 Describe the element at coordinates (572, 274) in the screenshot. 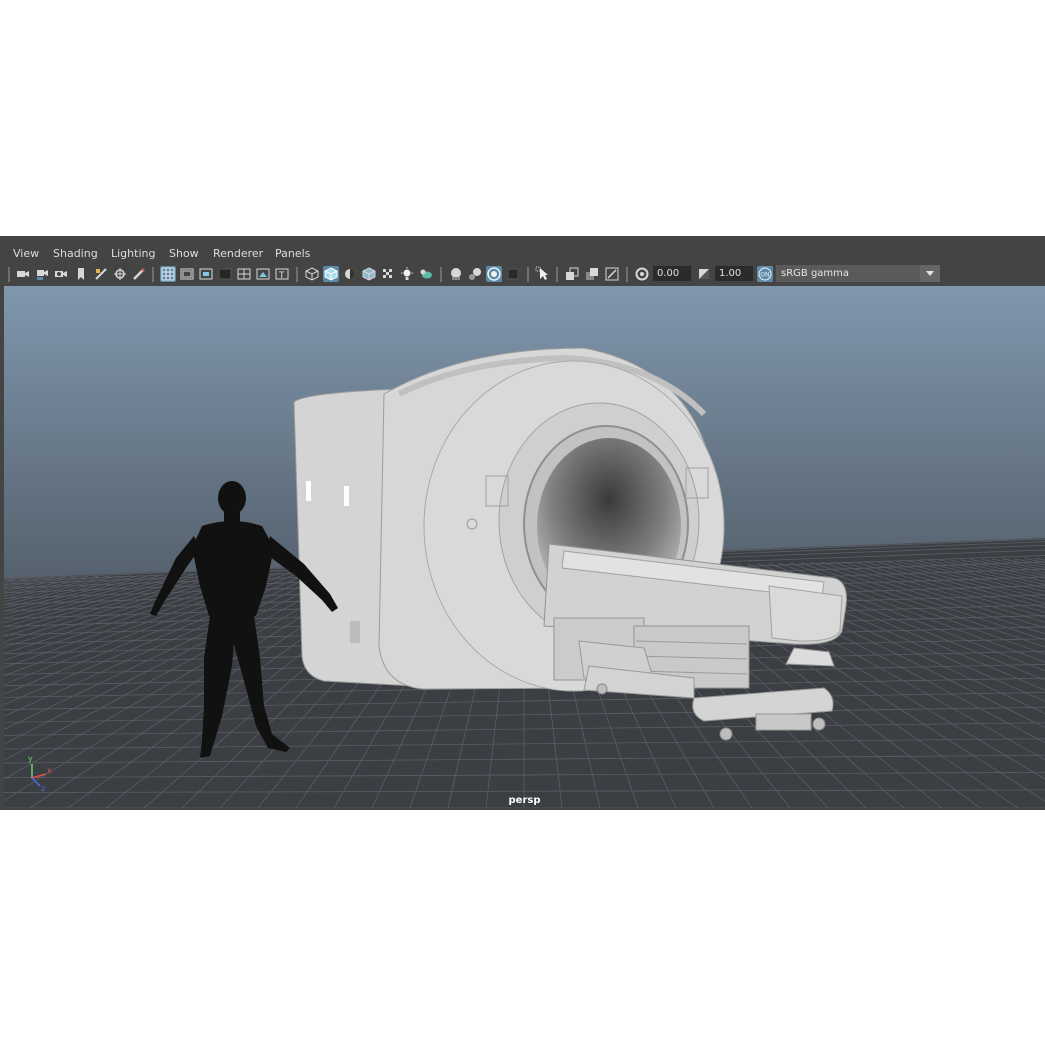

I see `anti-alias-icon` at that location.